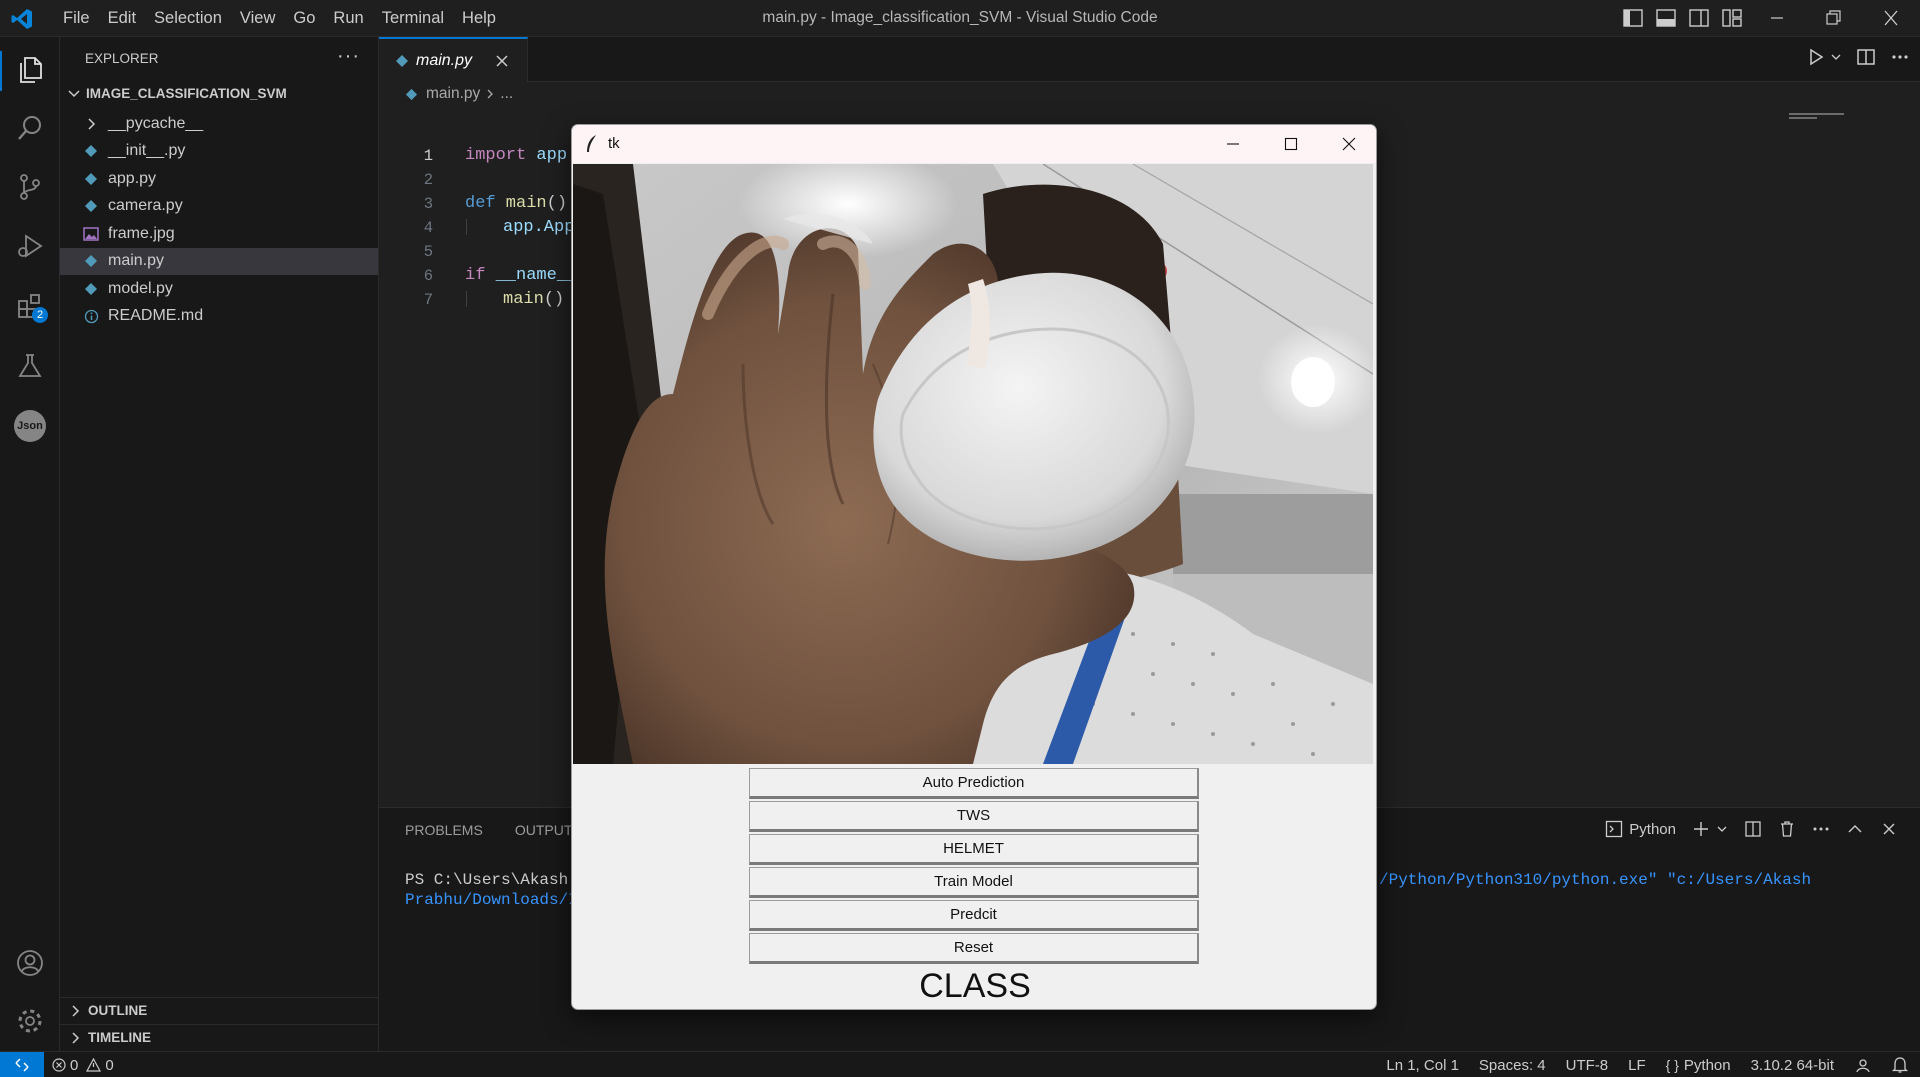 The image size is (1920, 1077). What do you see at coordinates (1889, 829) in the screenshot?
I see `close-panel-icon` at bounding box center [1889, 829].